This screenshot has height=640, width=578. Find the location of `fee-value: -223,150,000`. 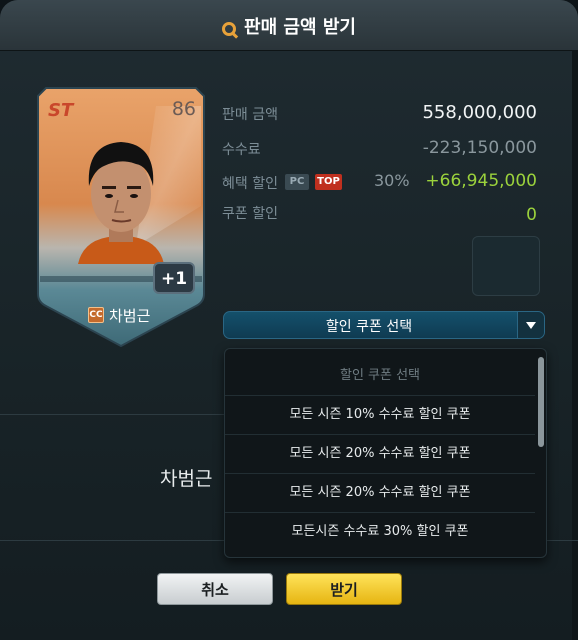

fee-value: -223,150,000 is located at coordinates (479, 148).